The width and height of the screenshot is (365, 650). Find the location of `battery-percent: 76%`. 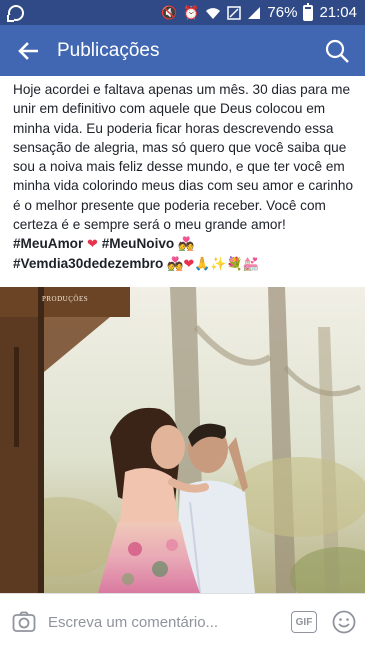

battery-percent: 76% is located at coordinates (282, 12).